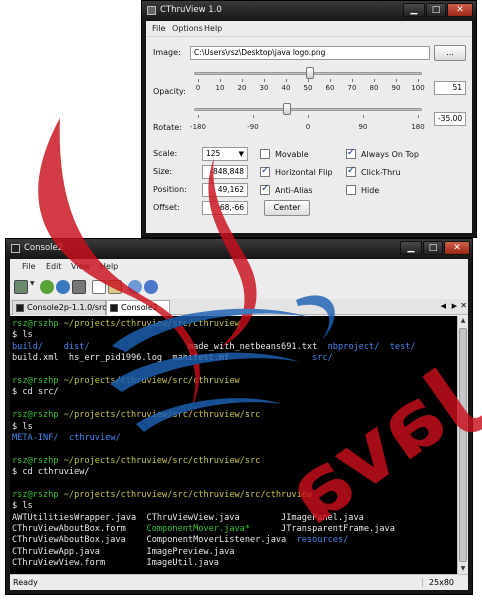 This screenshot has height=600, width=482. Describe the element at coordinates (351, 190) in the screenshot. I see `hide-checkbox` at that location.